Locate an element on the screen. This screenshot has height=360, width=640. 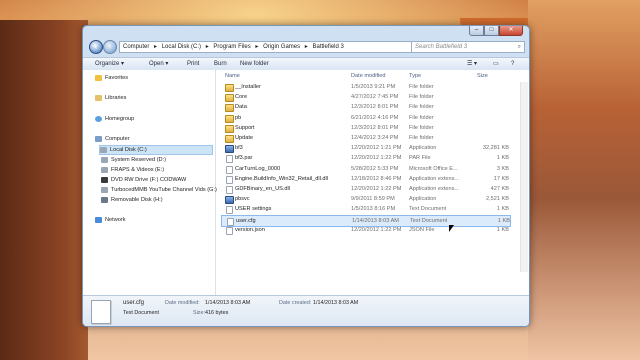
mouse-cursor is located at coordinates (451, 228).